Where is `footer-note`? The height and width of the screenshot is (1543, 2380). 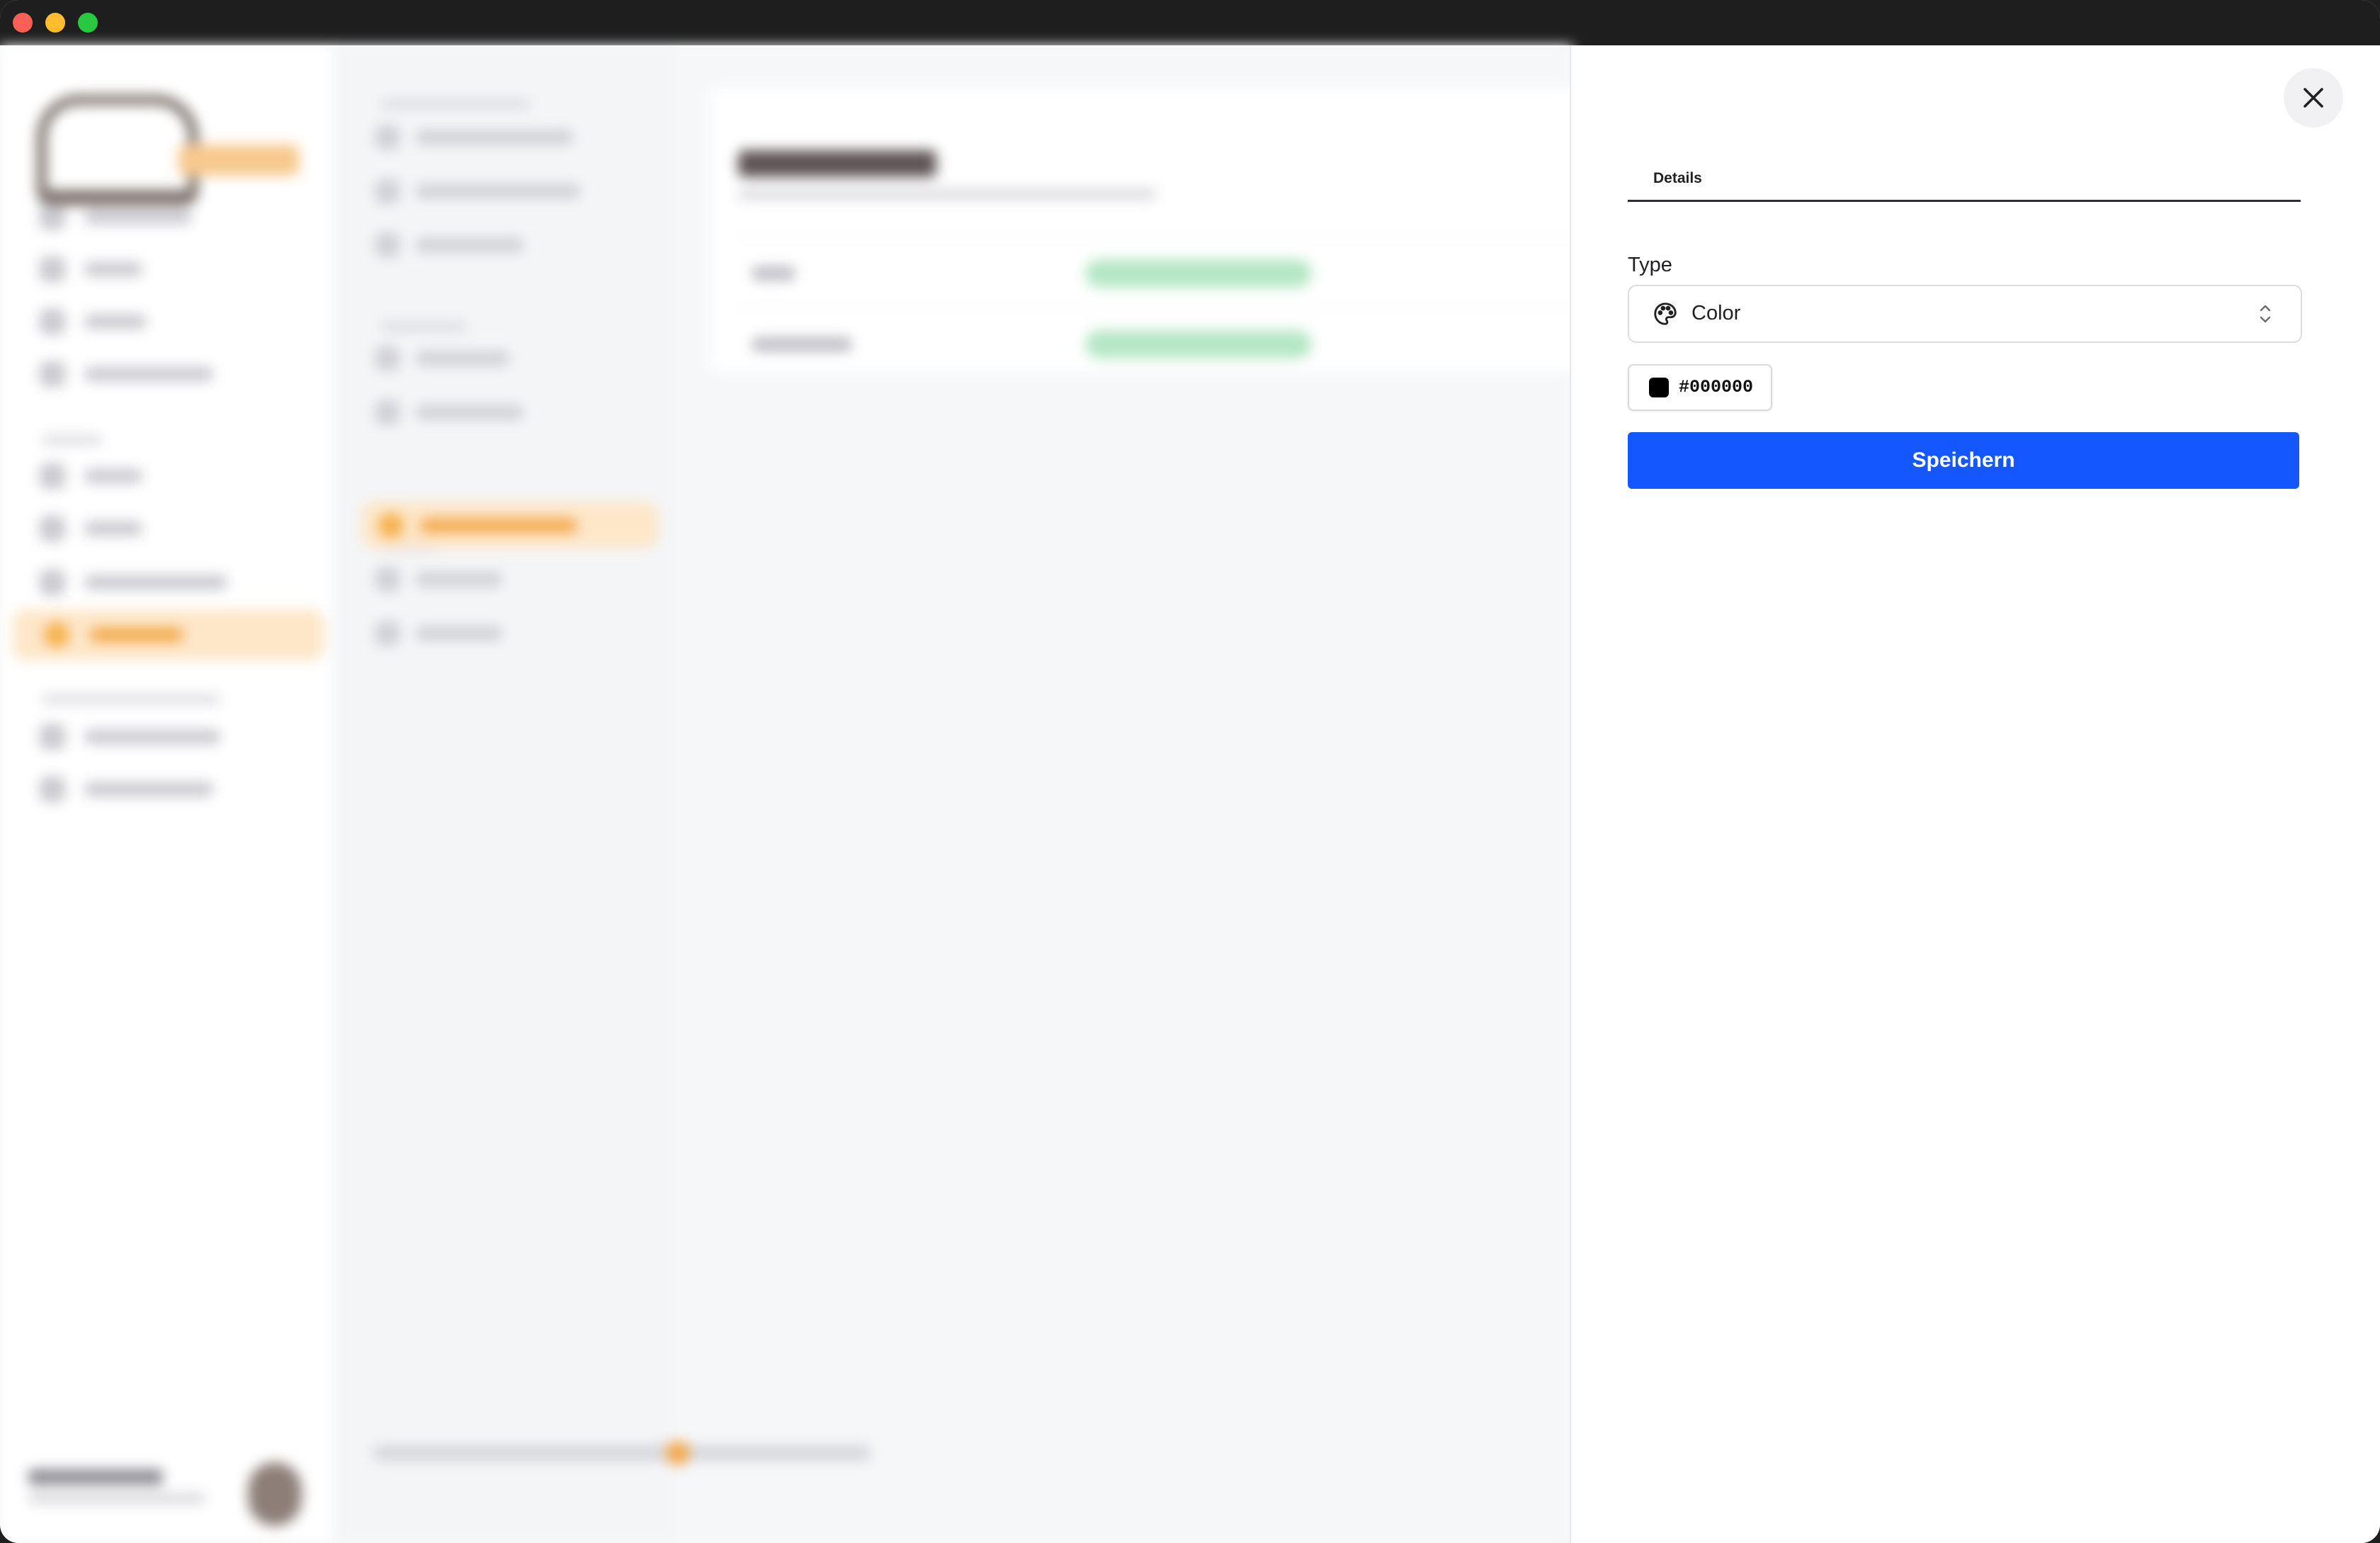 footer-note is located at coordinates (622, 1453).